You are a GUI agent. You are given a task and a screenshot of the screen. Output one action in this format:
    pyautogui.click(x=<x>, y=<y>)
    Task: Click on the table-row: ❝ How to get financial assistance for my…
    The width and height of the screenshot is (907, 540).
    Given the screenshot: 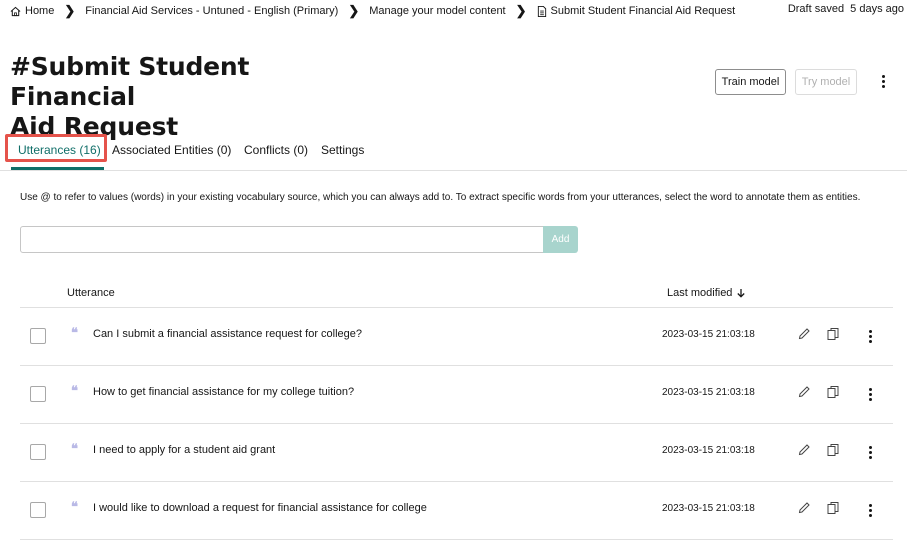 What is the action you would take?
    pyautogui.click(x=456, y=394)
    